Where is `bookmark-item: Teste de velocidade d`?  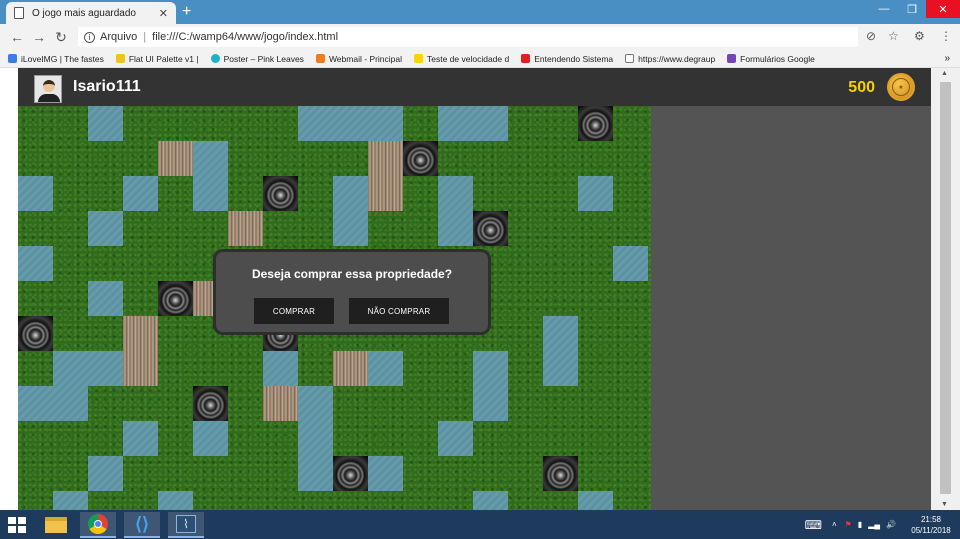 bookmark-item: Teste de velocidade d is located at coordinates (461, 59).